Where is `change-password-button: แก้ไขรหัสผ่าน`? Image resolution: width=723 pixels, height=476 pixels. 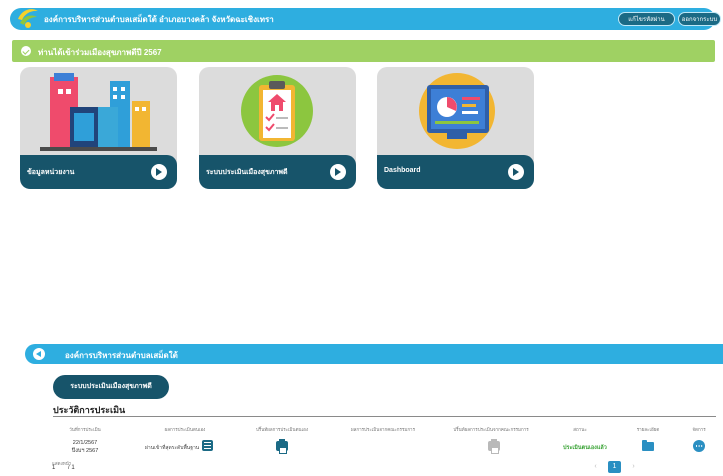
change-password-button: แก้ไขรหัสผ่าน is located at coordinates (646, 19).